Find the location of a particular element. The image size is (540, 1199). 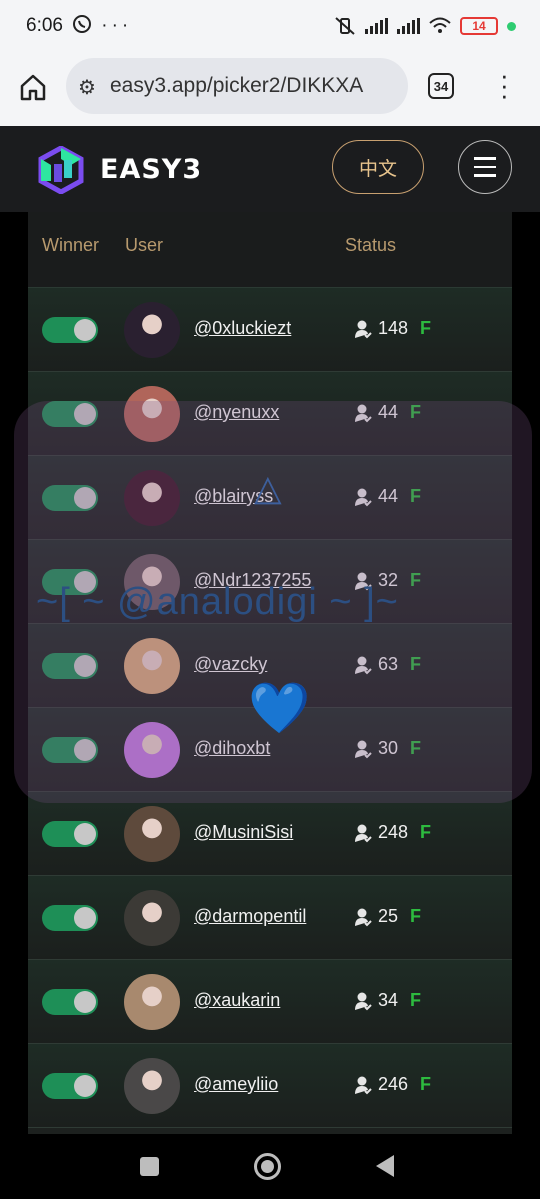

site-header: EASY3 中文 is located at coordinates (270, 169).